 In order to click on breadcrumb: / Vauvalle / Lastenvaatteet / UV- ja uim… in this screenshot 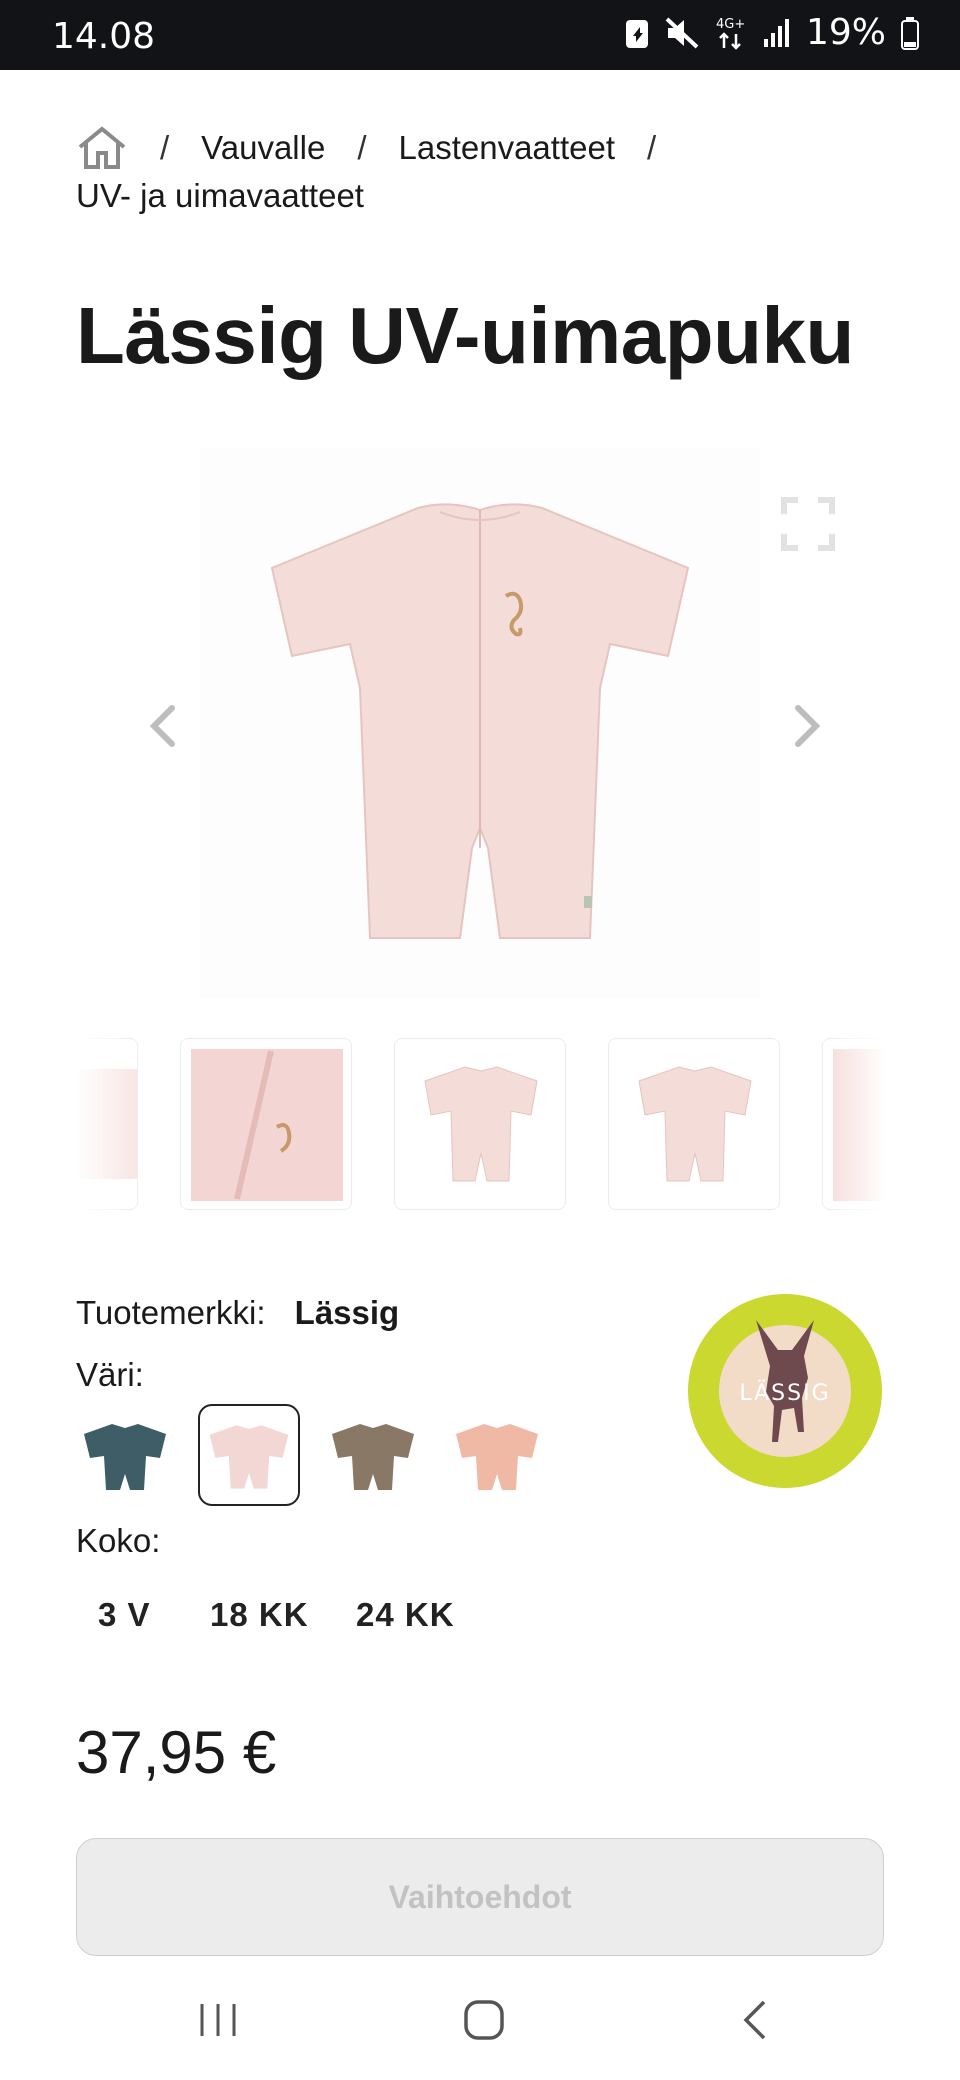, I will do `click(486, 172)`.